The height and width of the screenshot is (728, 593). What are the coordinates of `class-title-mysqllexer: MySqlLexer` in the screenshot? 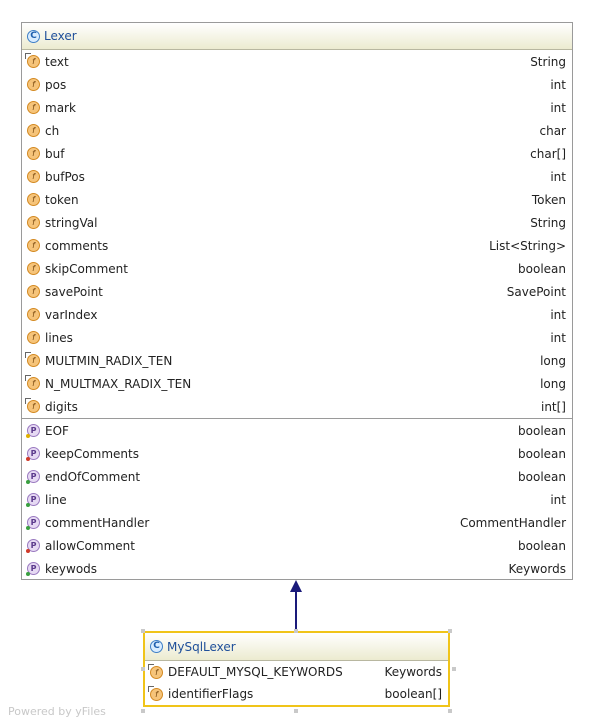 It's located at (201, 646).